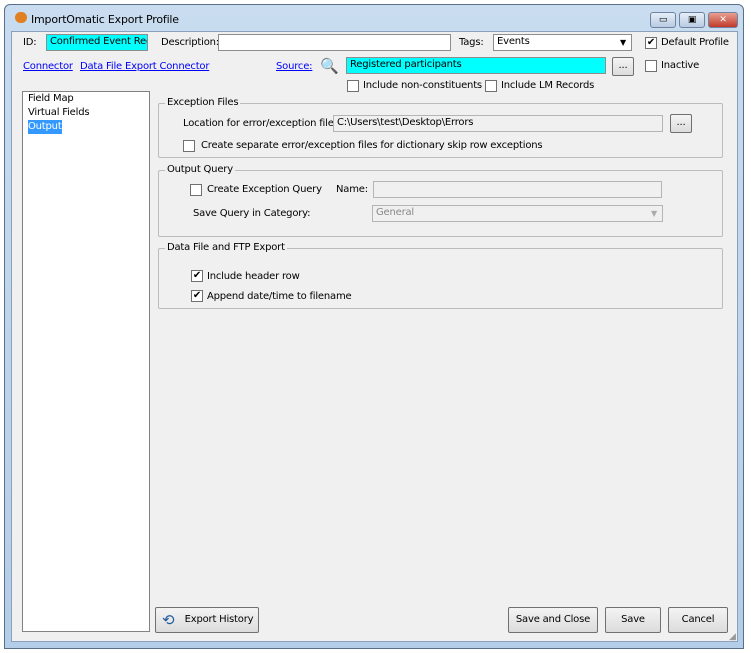  Describe the element at coordinates (548, 85) in the screenshot. I see `include-lm-label: Include LM Records` at that location.